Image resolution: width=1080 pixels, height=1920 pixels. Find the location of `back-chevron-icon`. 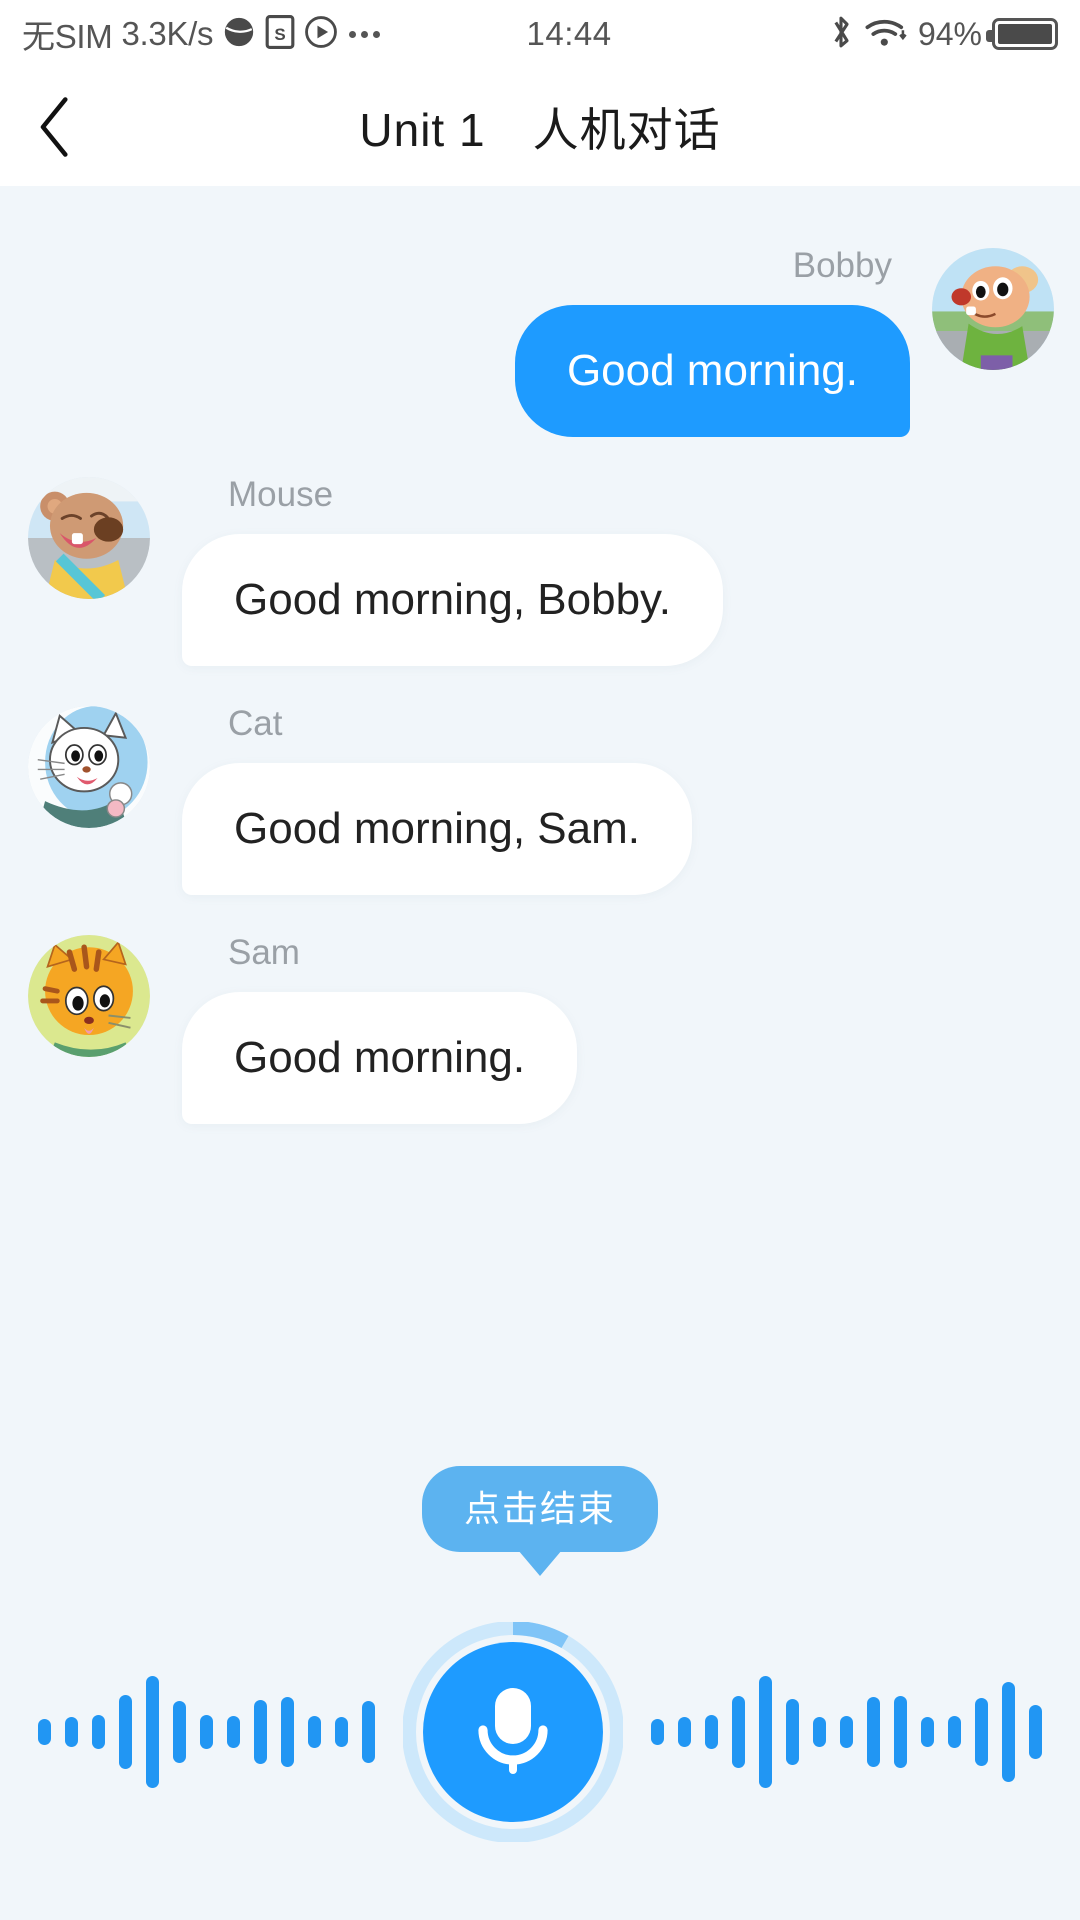

back-chevron-icon is located at coordinates (55, 127).